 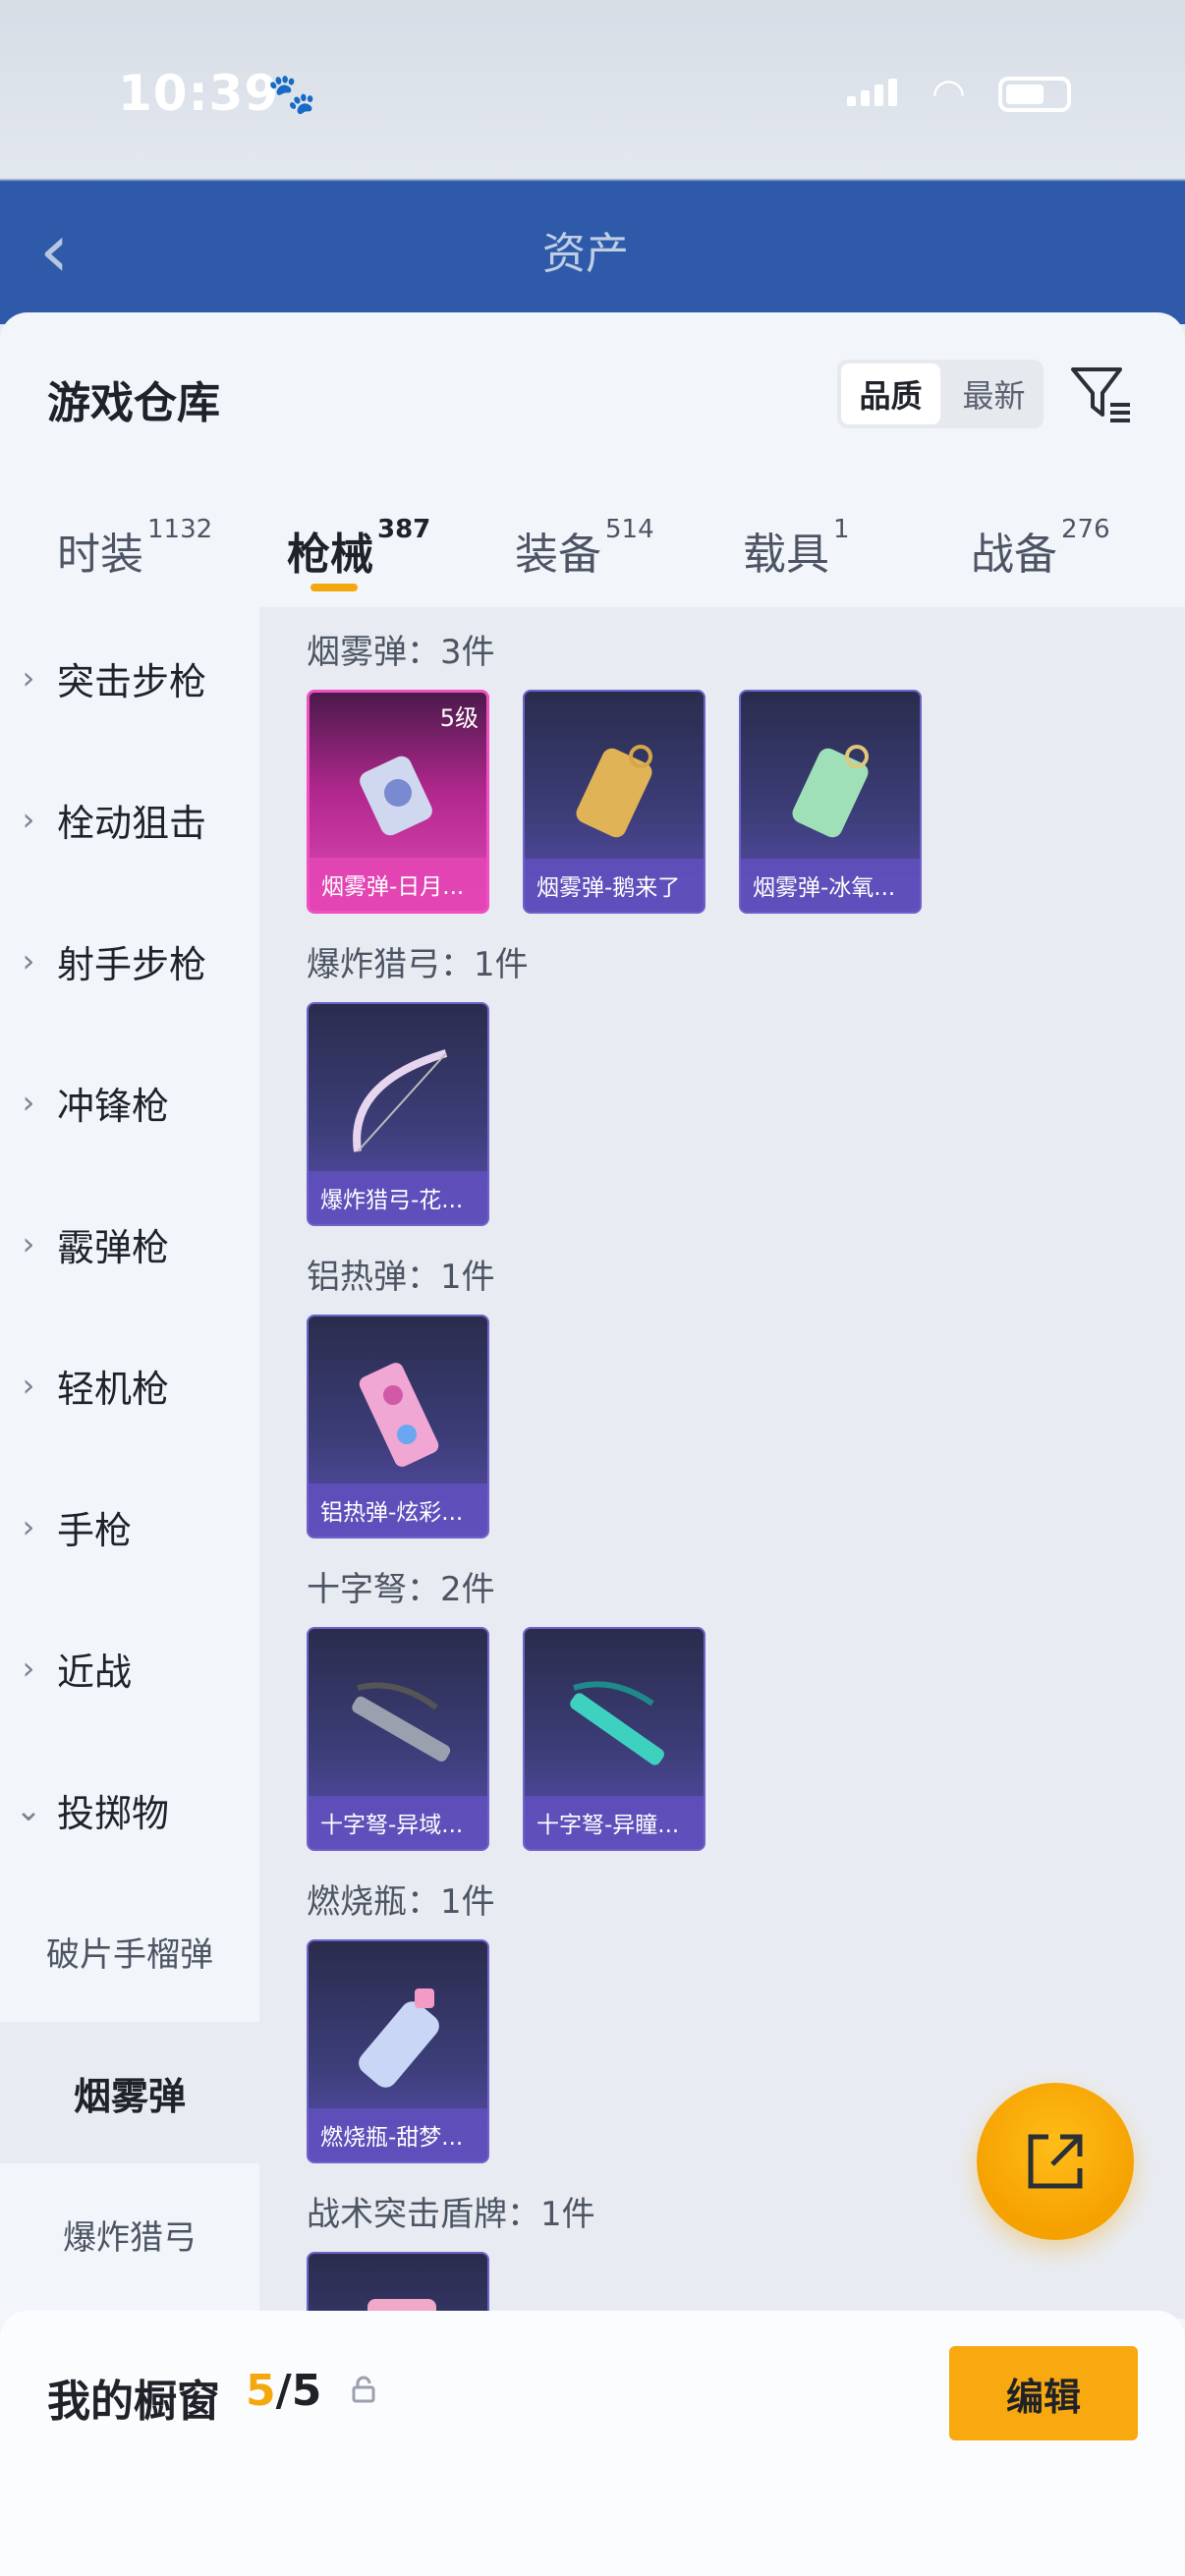 What do you see at coordinates (401, 1902) in the screenshot?
I see `section-title: 燃烧瓶：1件` at bounding box center [401, 1902].